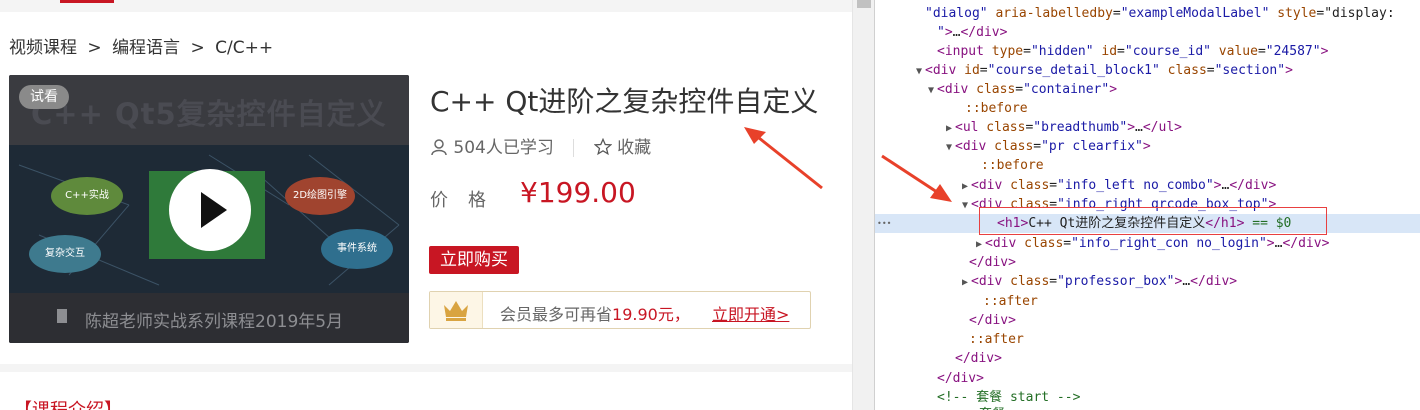 The height and width of the screenshot is (410, 1420). I want to click on course-meta: 504人已学习 收藏, so click(540, 145).